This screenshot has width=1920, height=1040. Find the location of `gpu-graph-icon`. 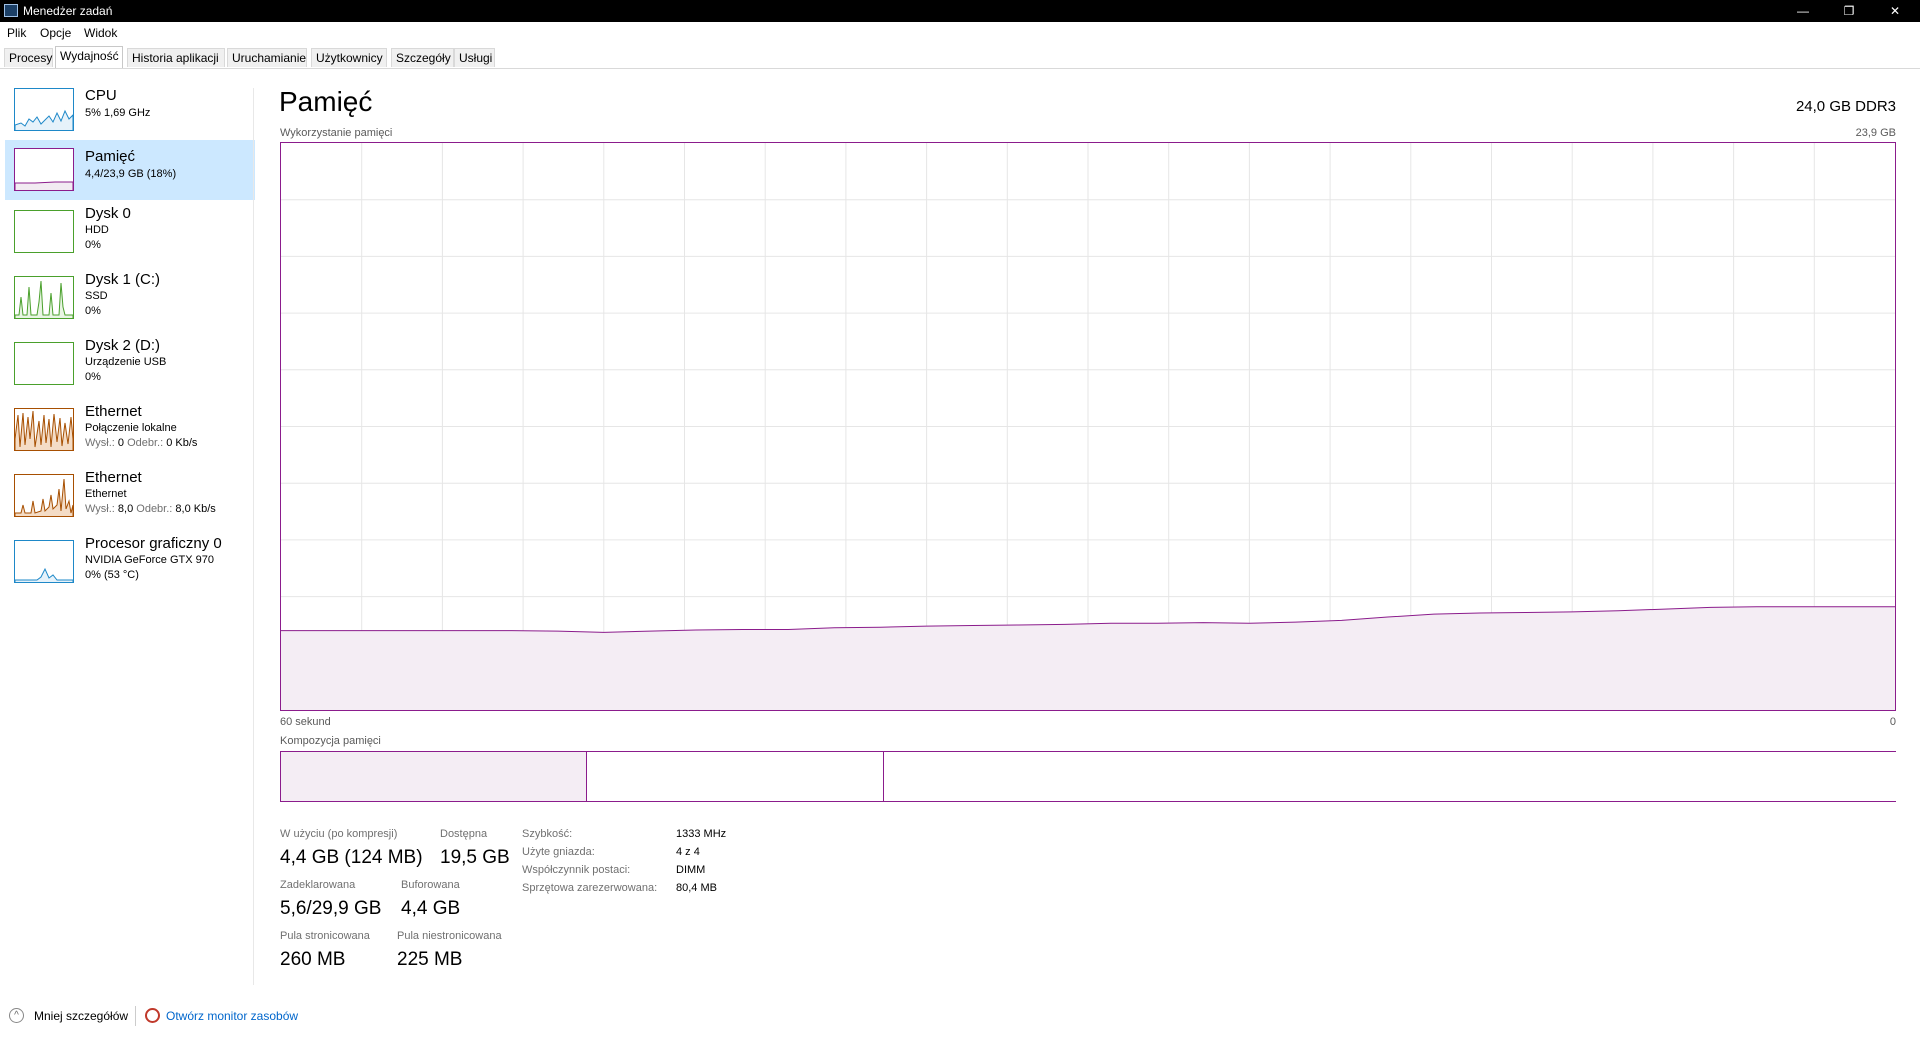

gpu-graph-icon is located at coordinates (44, 561).